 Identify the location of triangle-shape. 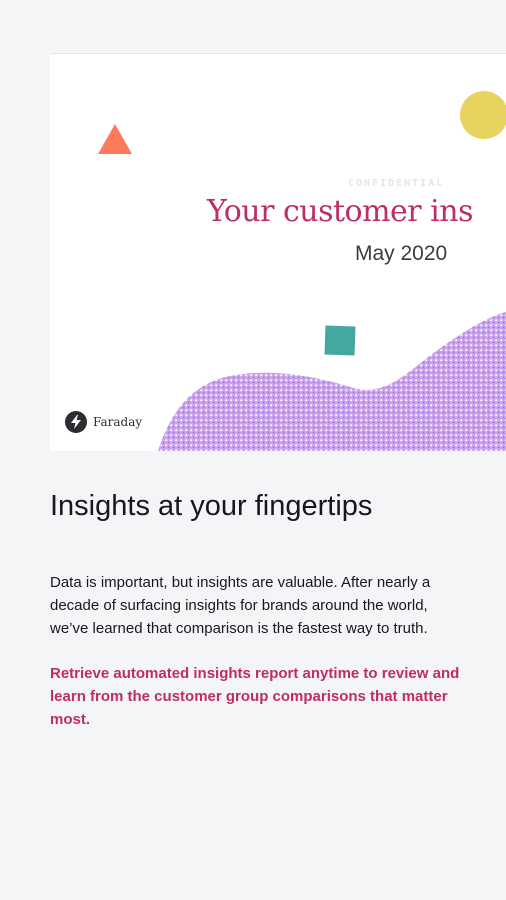
(115, 139).